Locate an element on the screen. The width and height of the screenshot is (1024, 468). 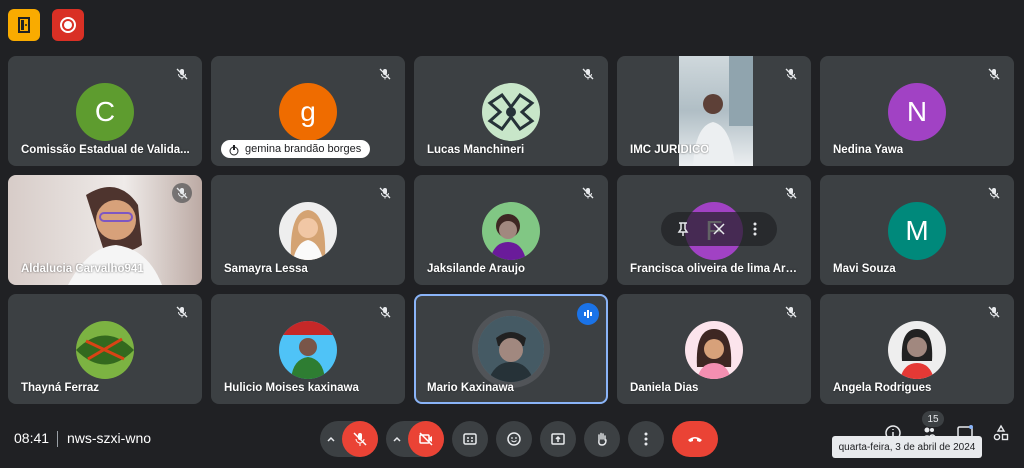
participant-name: Daniela Dias is located at coordinates (664, 388).